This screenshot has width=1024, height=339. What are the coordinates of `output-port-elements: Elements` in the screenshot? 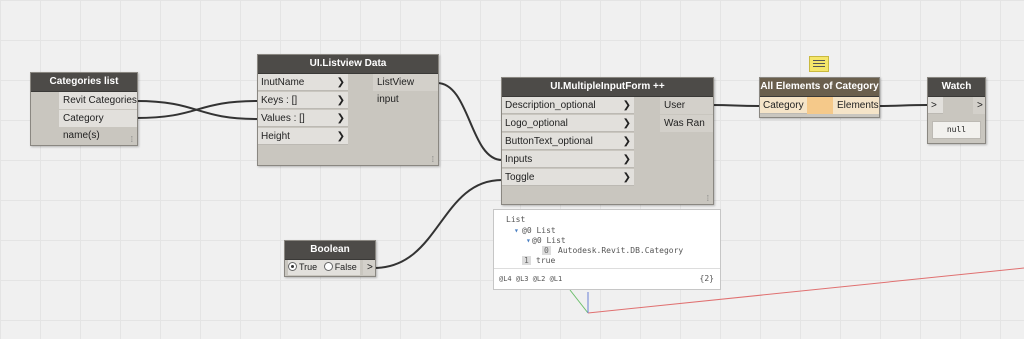 It's located at (856, 105).